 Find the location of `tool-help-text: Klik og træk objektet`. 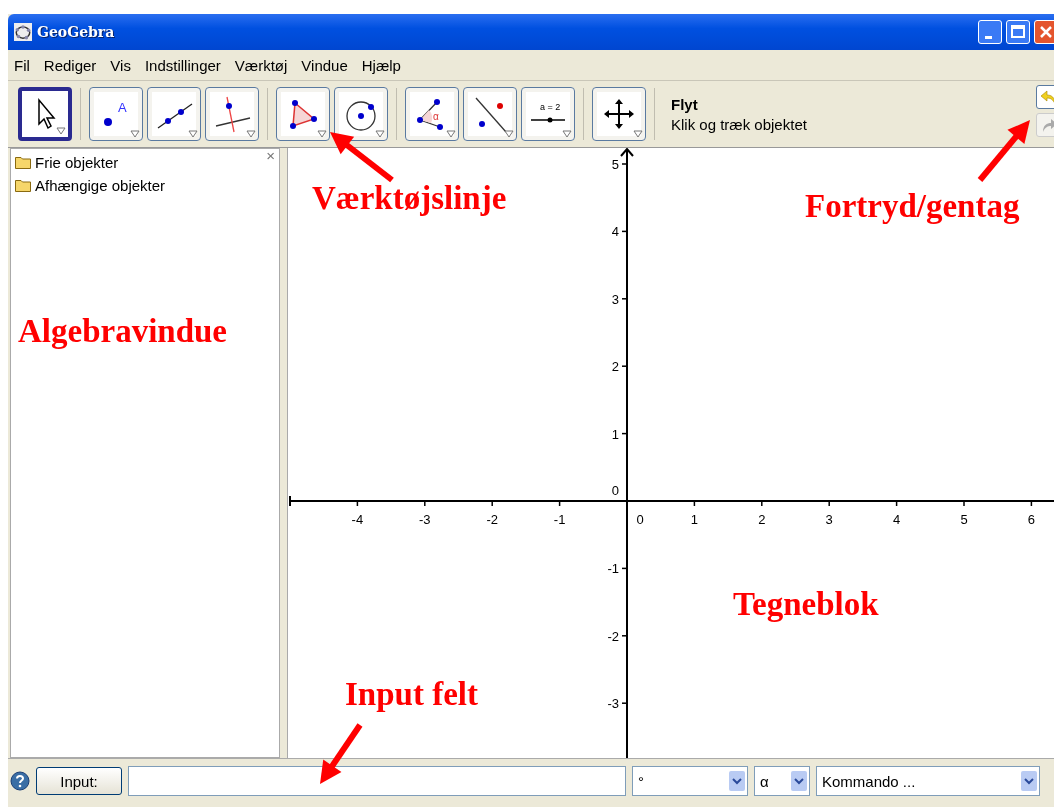

tool-help-text: Klik og træk objektet is located at coordinates (739, 124).